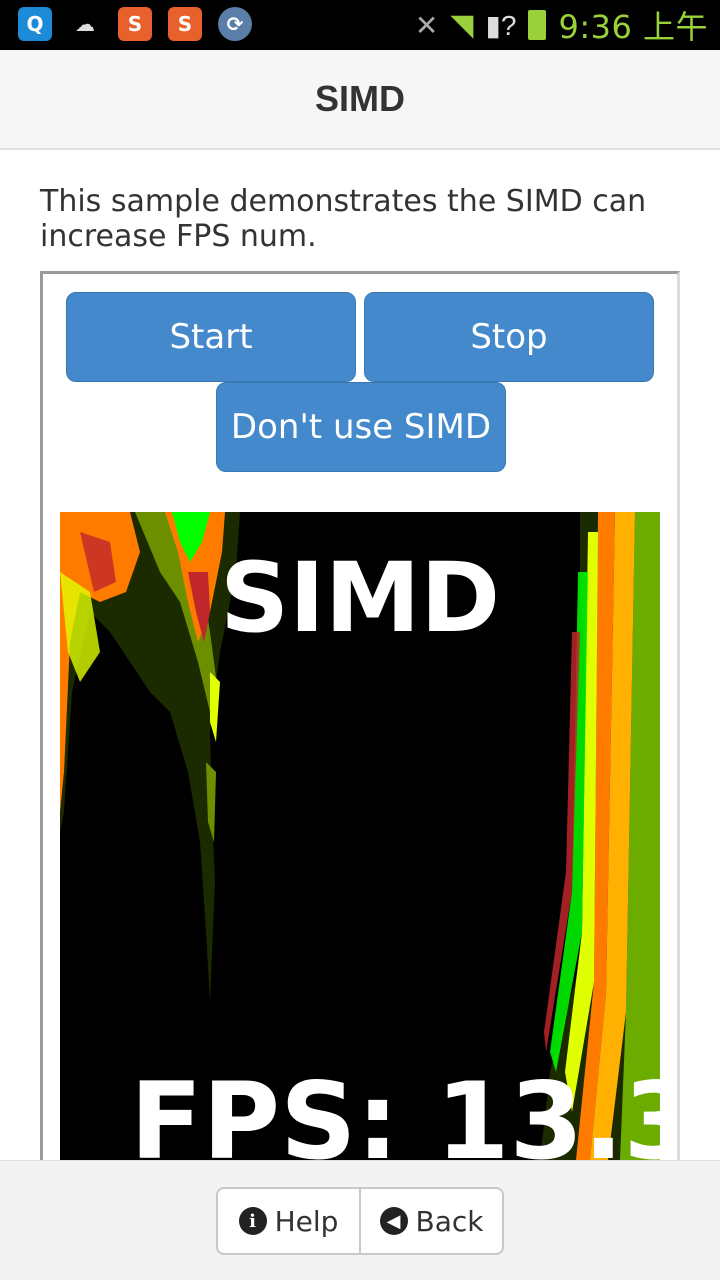 The width and height of the screenshot is (720, 1280). I want to click on sogou-icon: S, so click(135, 24).